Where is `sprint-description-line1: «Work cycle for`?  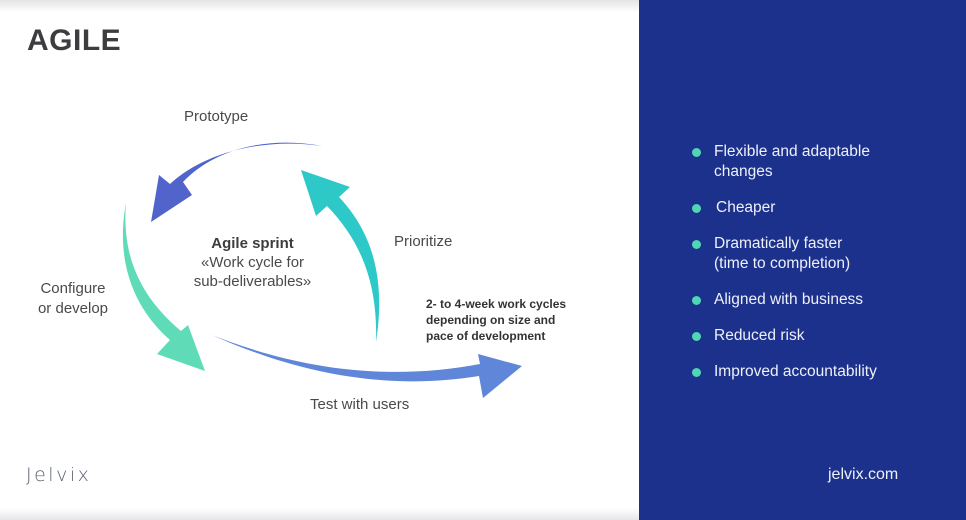
sprint-description-line1: «Work cycle for is located at coordinates (252, 262).